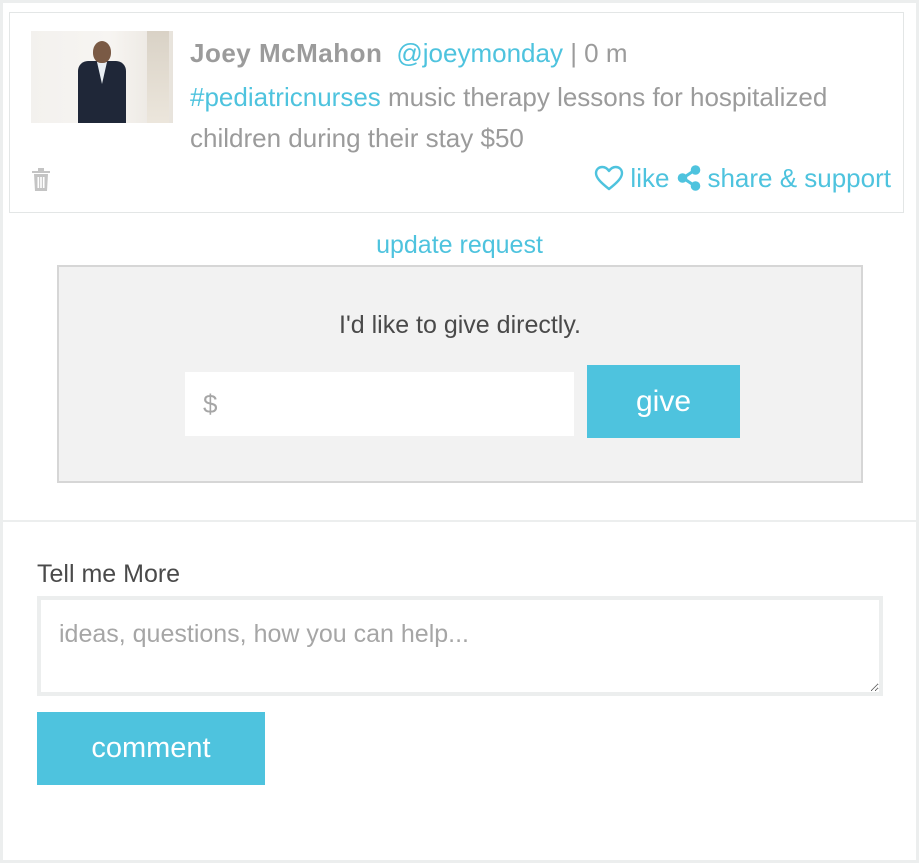  Describe the element at coordinates (459, 521) in the screenshot. I see `section-divider` at that location.